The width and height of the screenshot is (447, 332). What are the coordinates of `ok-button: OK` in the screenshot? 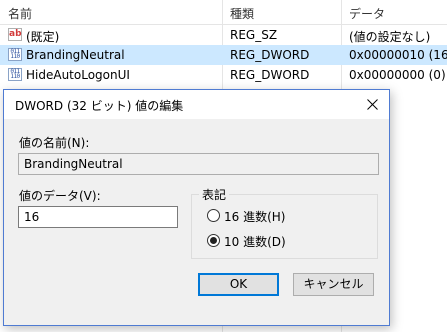 It's located at (238, 284).